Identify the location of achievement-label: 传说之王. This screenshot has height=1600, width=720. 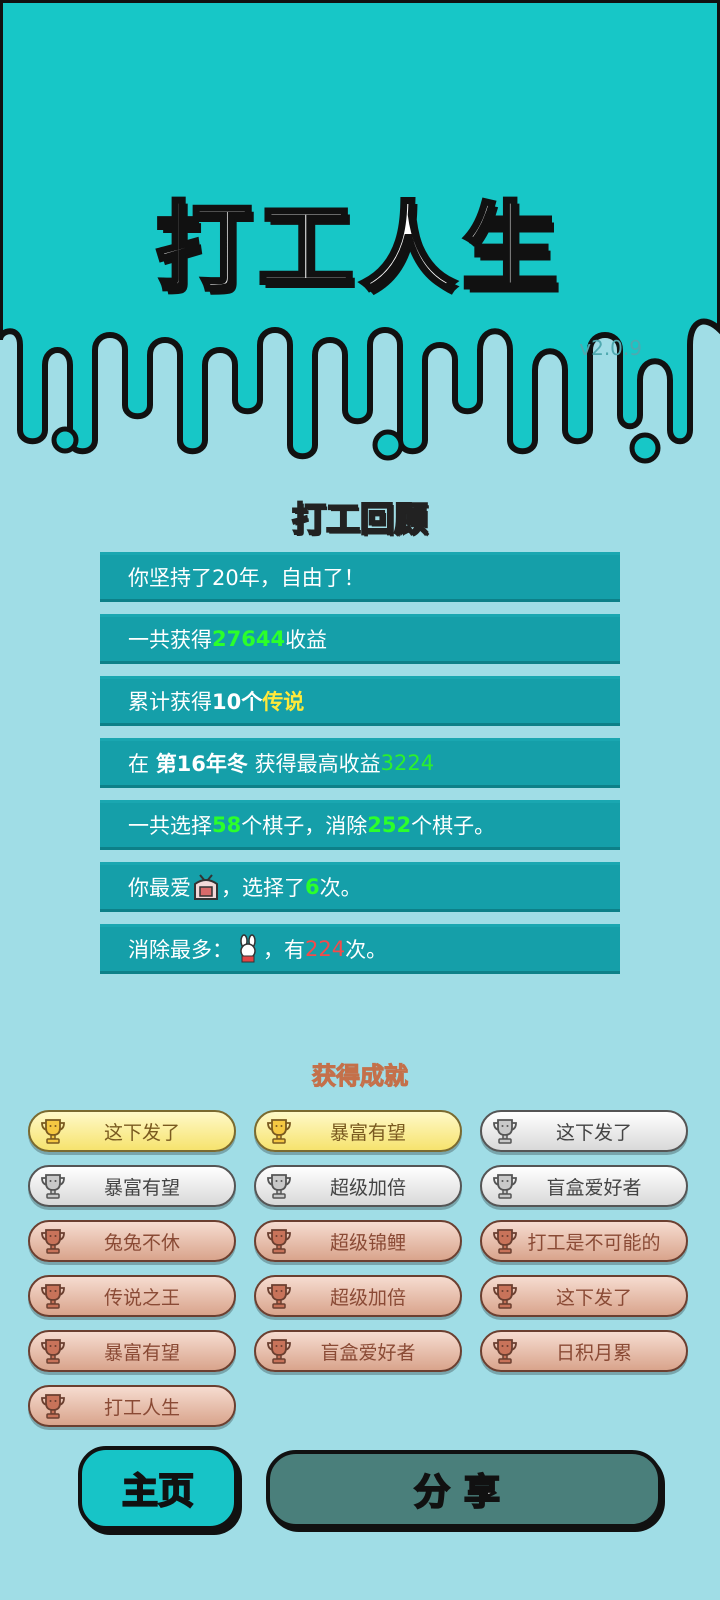
(141, 1297).